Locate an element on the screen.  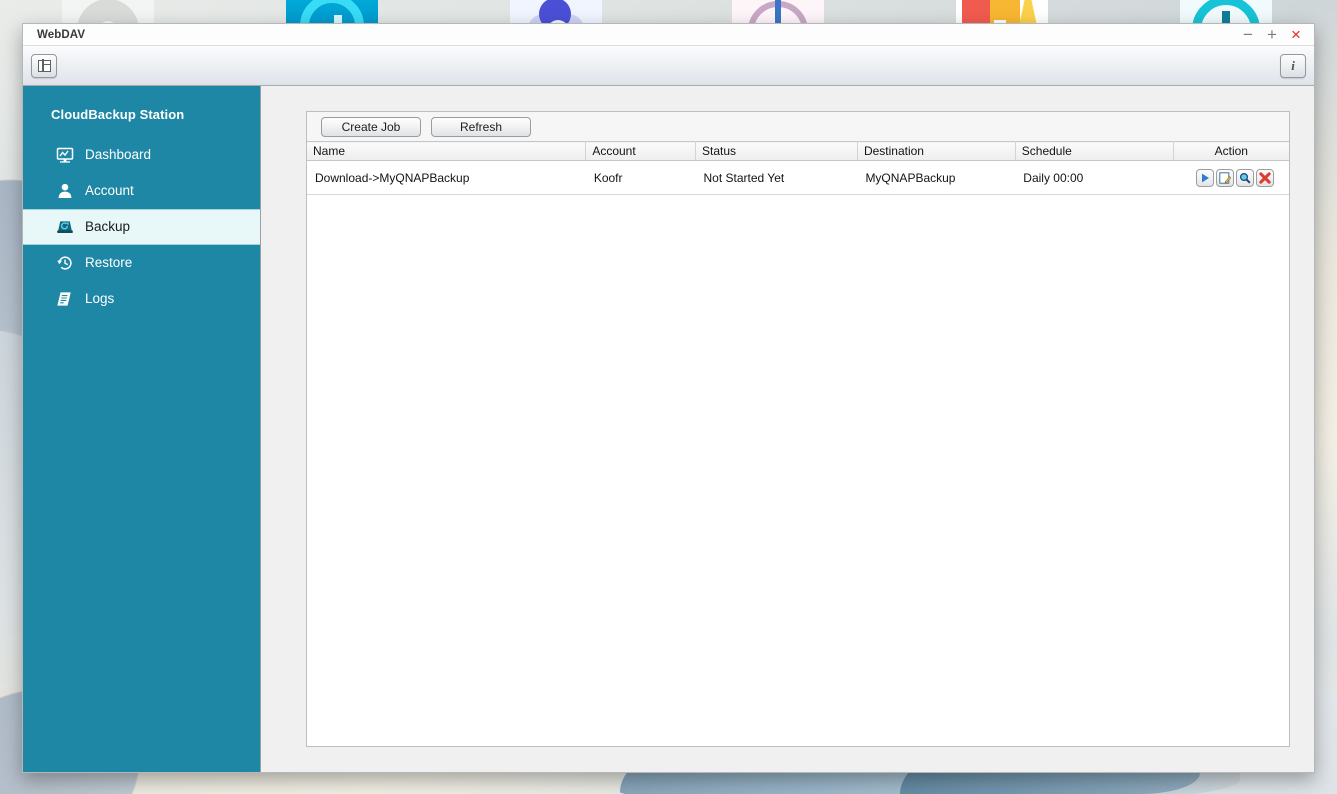
cell-status: Not Started Yet is located at coordinates (776, 177).